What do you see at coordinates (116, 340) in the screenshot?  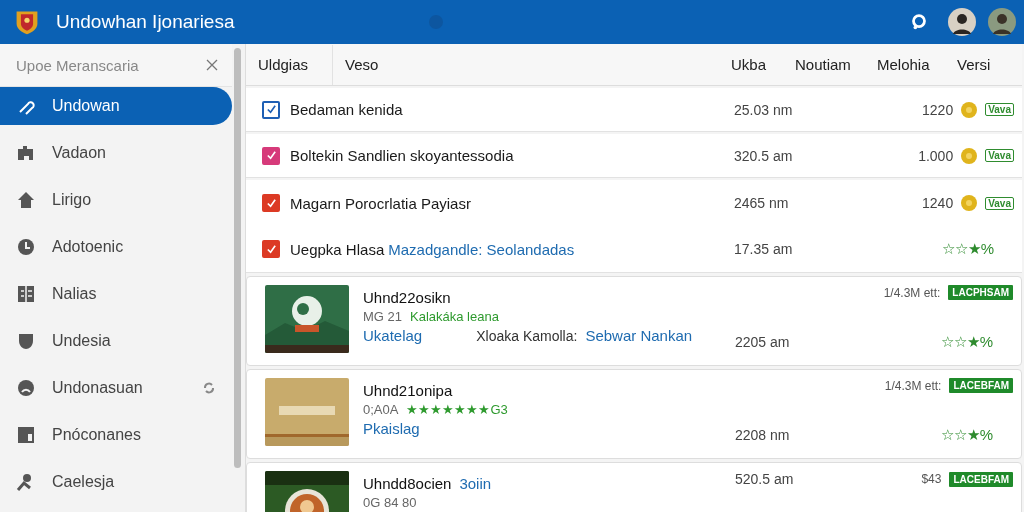 I see `sidebar-item: Undesia` at bounding box center [116, 340].